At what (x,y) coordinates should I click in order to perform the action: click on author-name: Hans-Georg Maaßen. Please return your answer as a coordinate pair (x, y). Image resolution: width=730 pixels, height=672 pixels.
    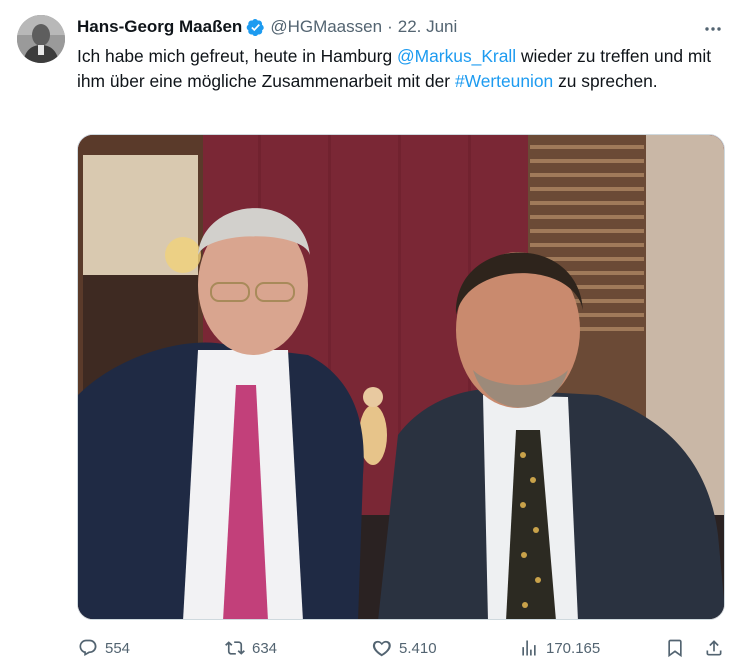
    Looking at the image, I should click on (159, 27).